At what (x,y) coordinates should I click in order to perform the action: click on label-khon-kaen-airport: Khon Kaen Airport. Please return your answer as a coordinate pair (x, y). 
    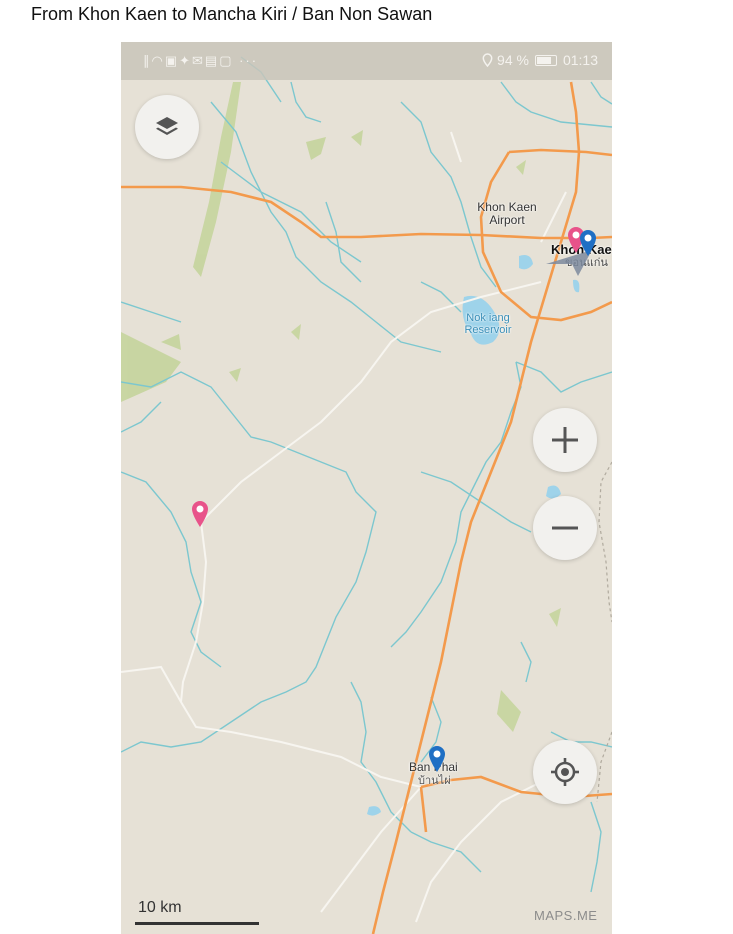
    Looking at the image, I should click on (507, 213).